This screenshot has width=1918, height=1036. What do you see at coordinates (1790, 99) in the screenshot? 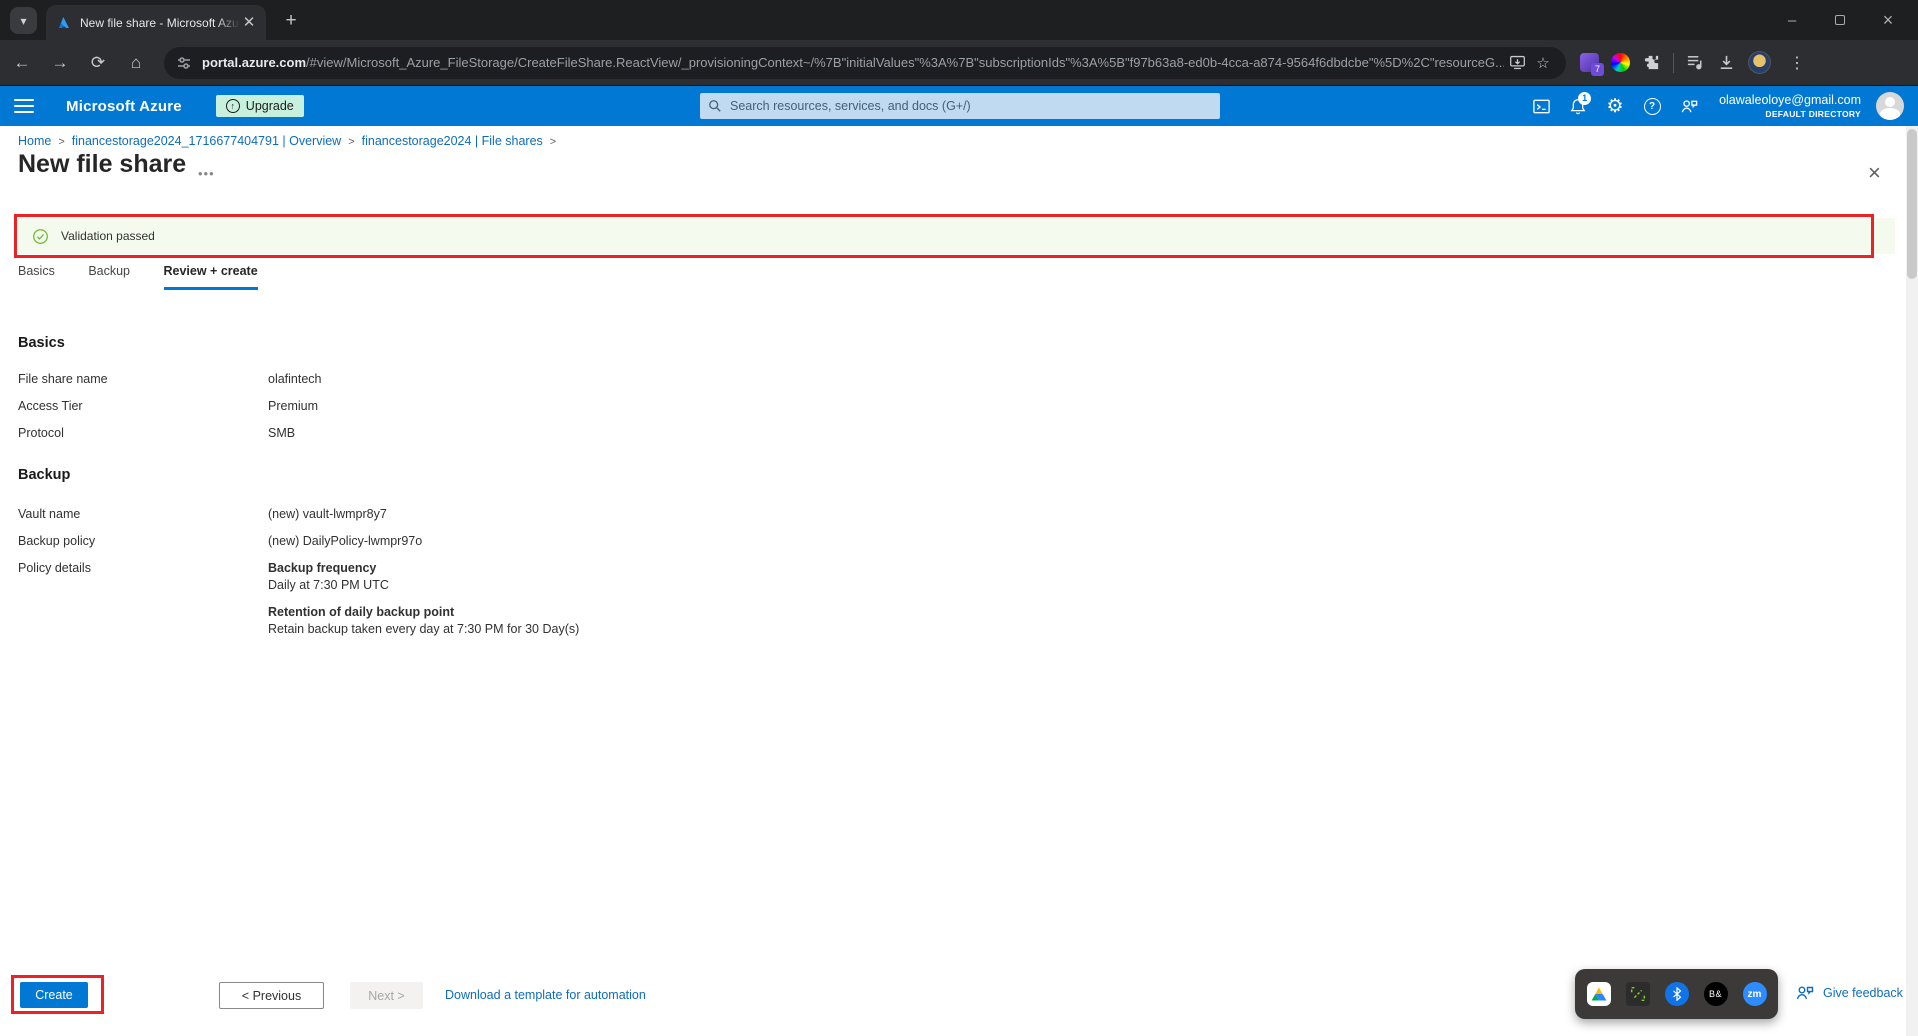
I see `account-email: olawaleoloye@gmail.com` at bounding box center [1790, 99].